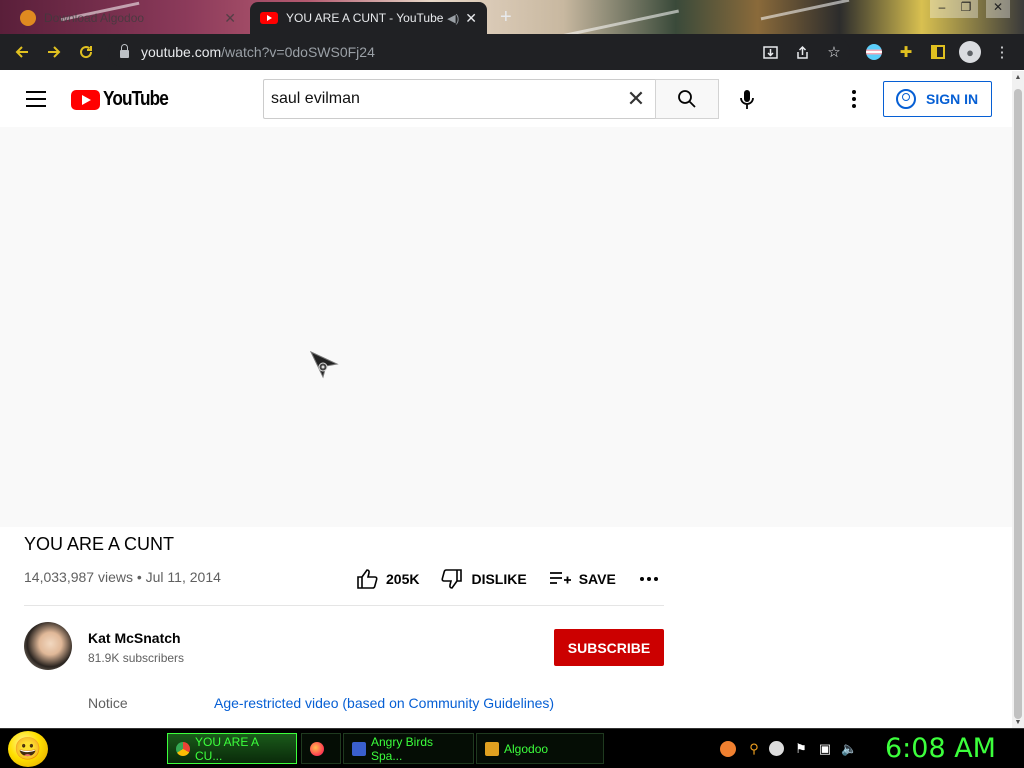  I want to click on more-actions-icon, so click(648, 579).